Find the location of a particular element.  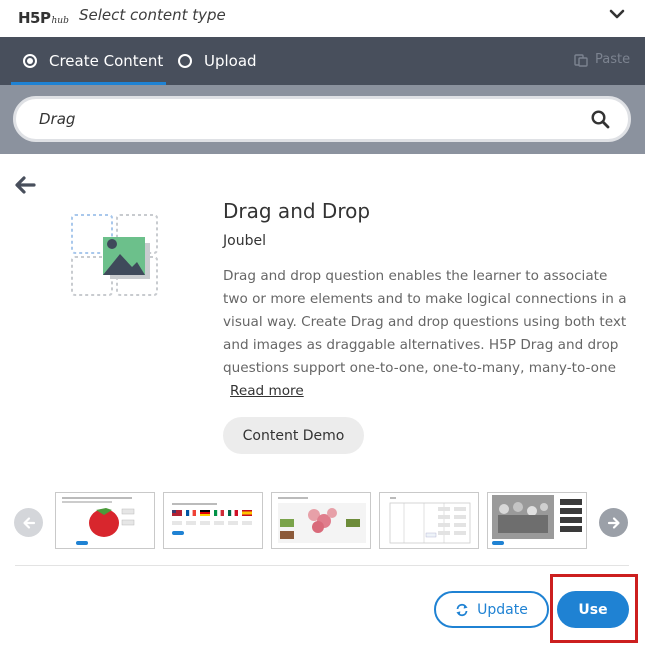

strawberry-screenshot is located at coordinates (105, 520).